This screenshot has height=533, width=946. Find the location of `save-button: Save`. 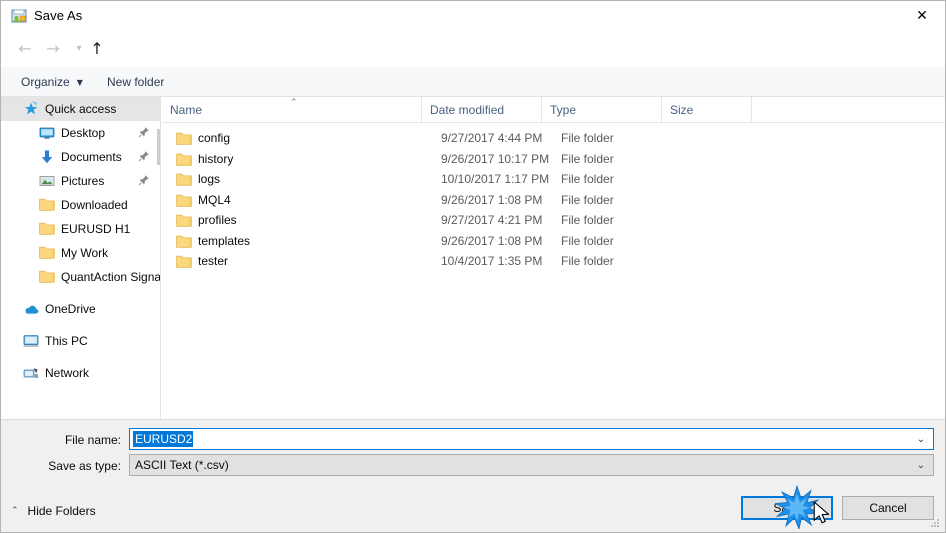

save-button: Save is located at coordinates (787, 508).